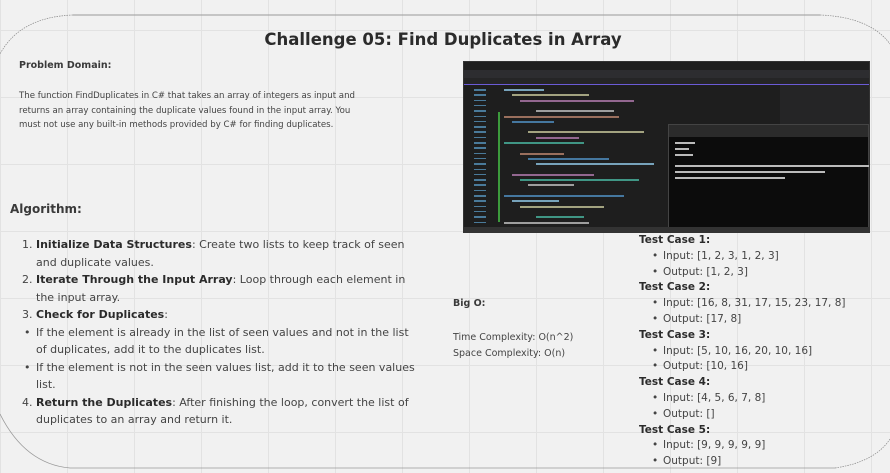 Image resolution: width=890 pixels, height=473 pixels. I want to click on test-case-input-value: Input: [4, 5, 6, 7, 8], so click(714, 397).